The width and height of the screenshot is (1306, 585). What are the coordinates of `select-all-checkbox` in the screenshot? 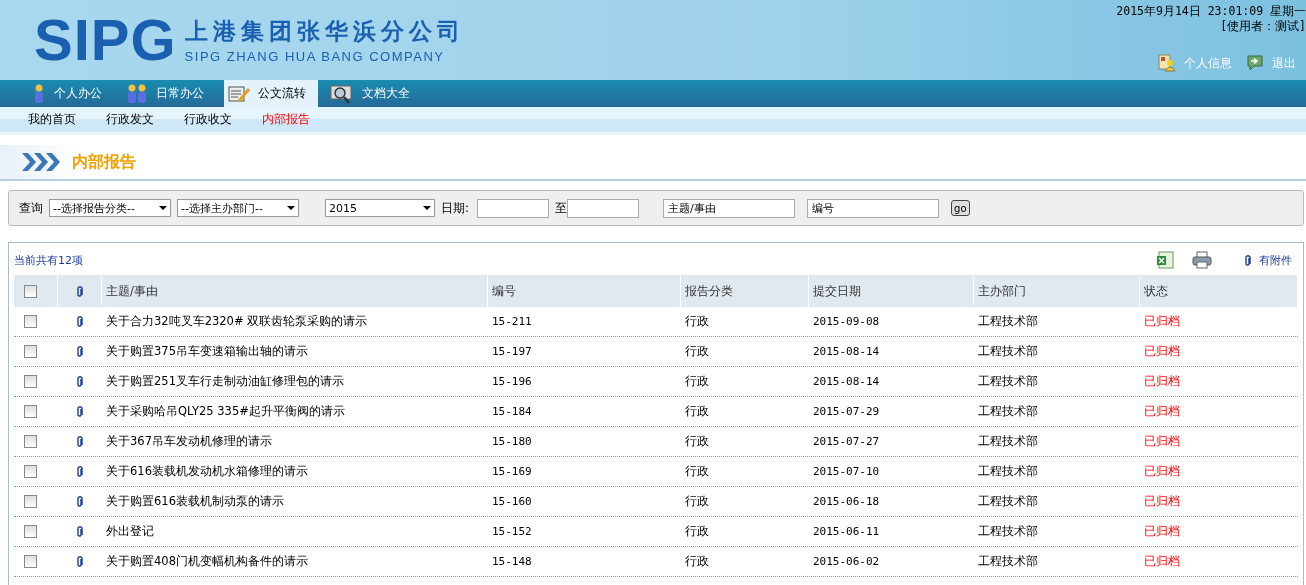 It's located at (30, 291).